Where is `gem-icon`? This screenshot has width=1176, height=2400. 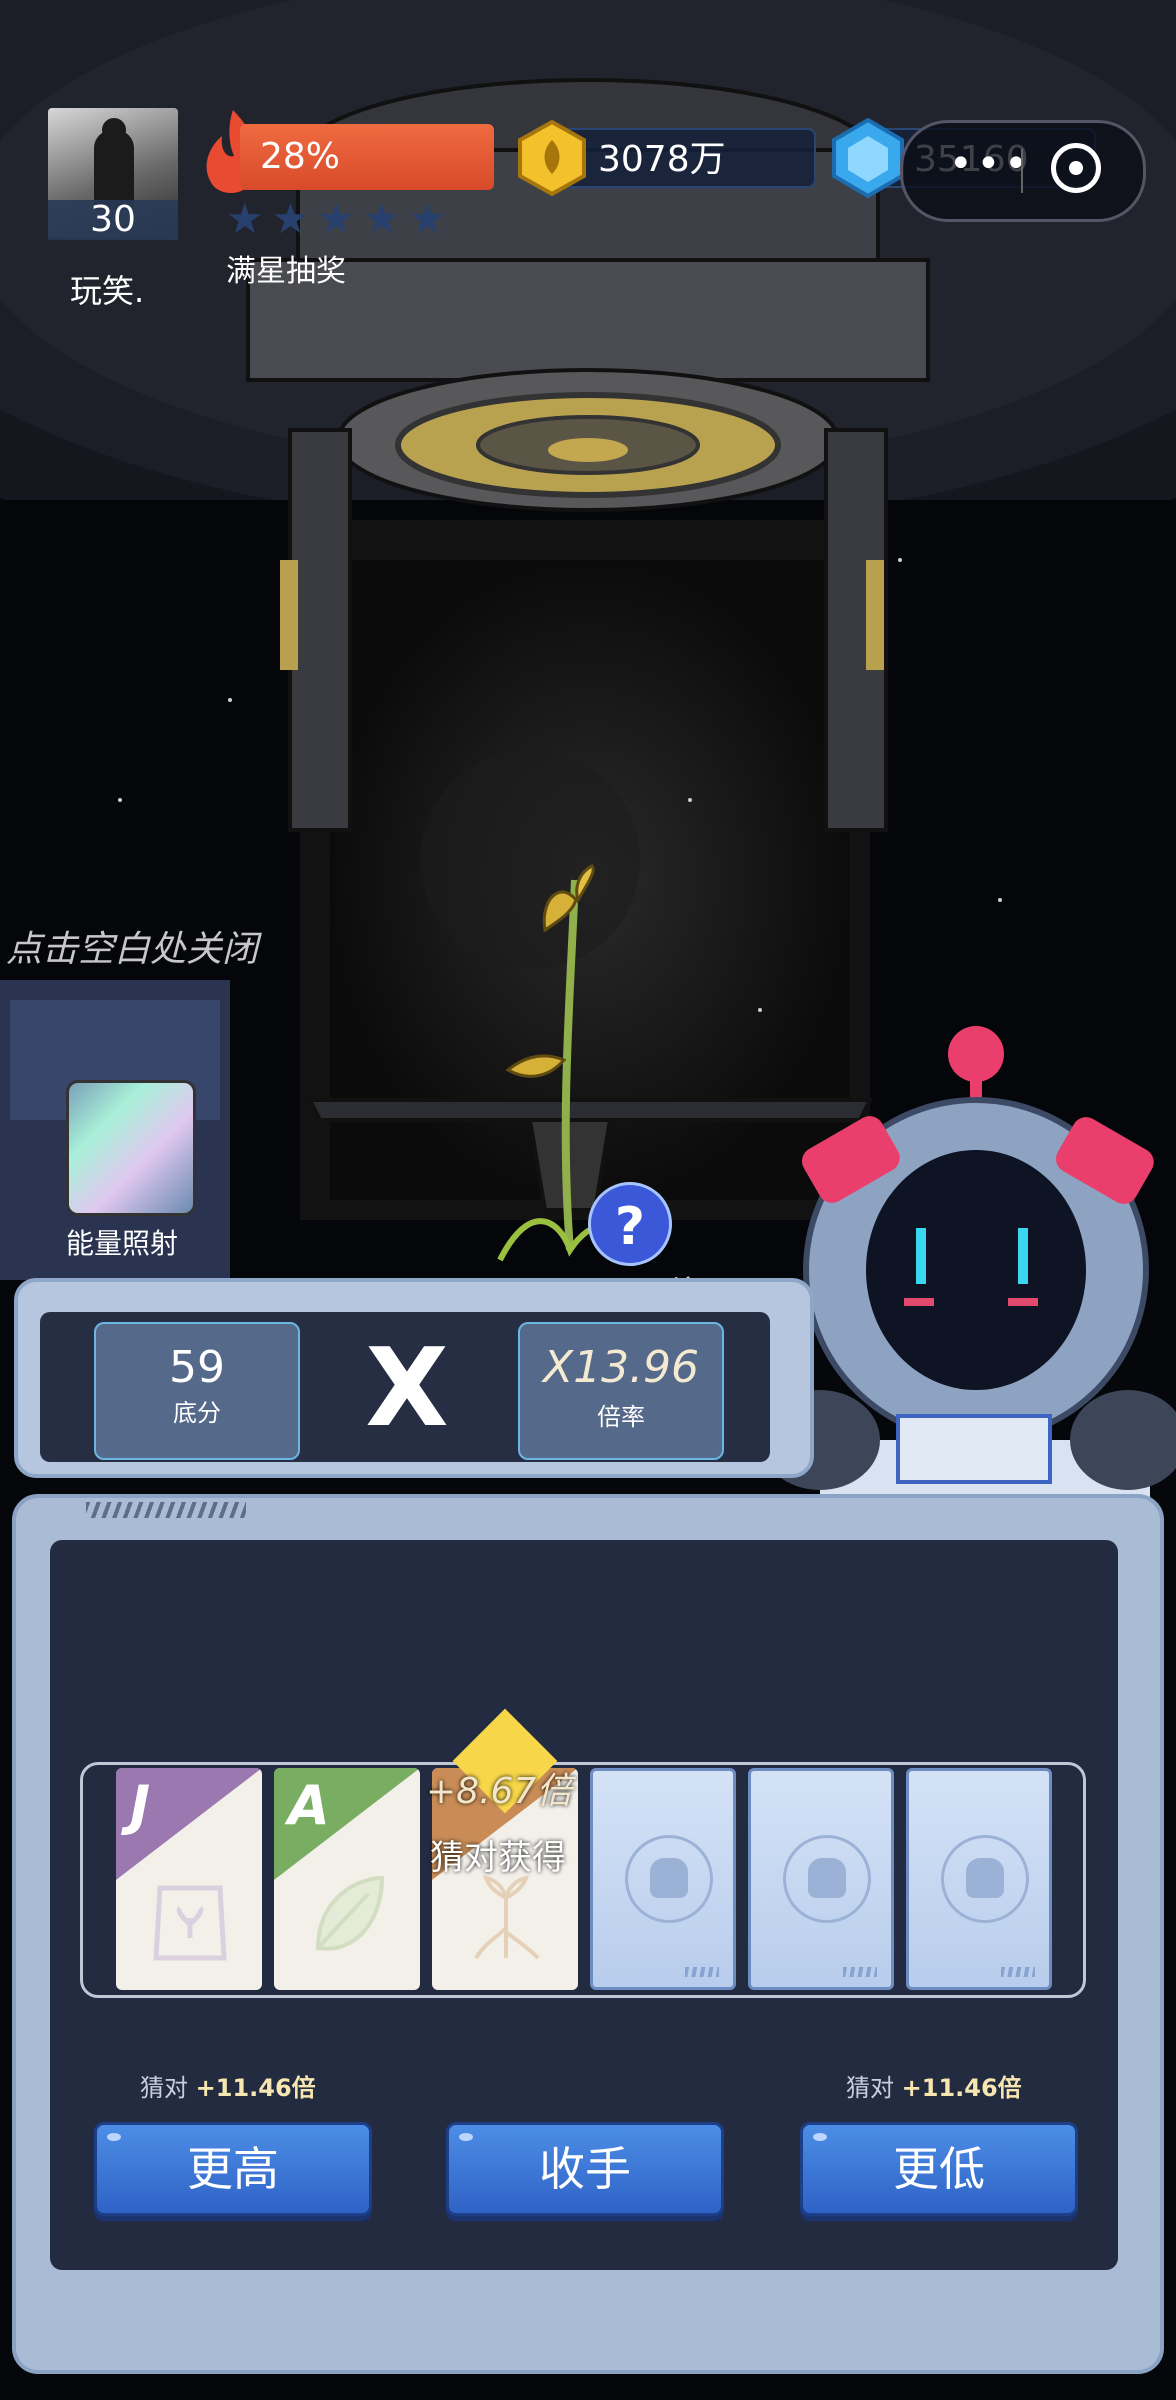 gem-icon is located at coordinates (868, 158).